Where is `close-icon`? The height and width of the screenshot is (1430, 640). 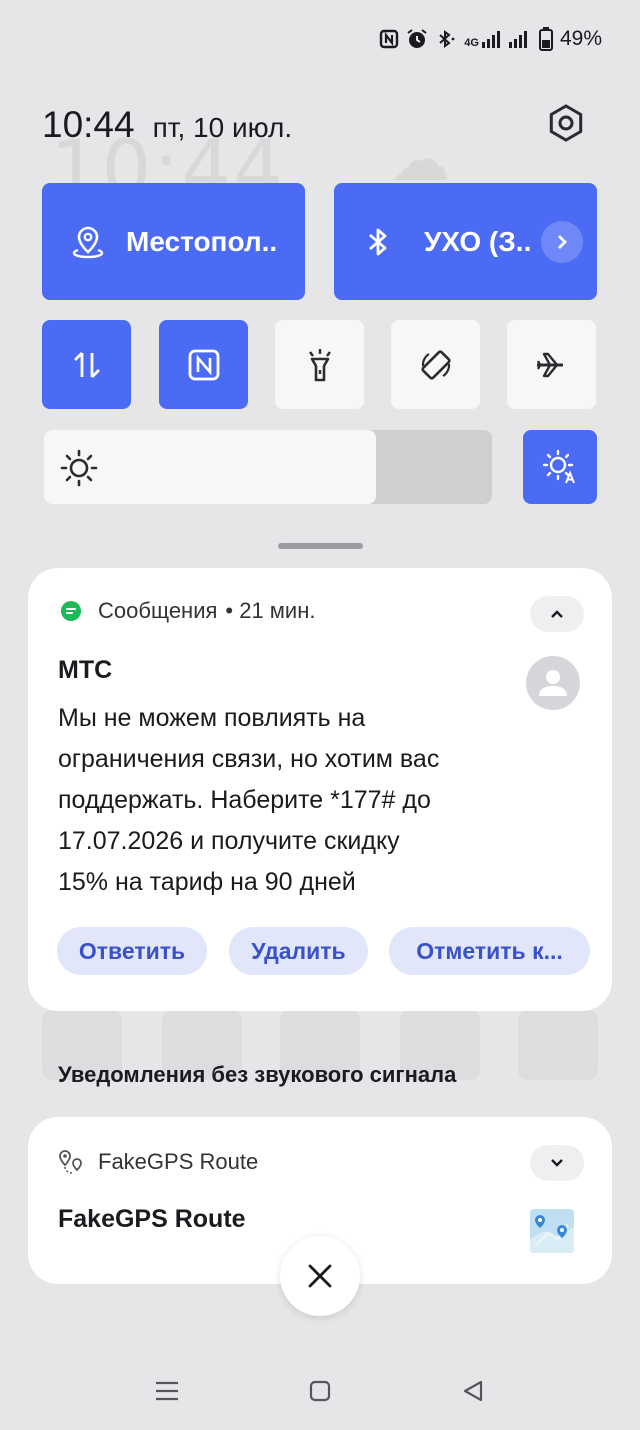
close-icon is located at coordinates (320, 1276).